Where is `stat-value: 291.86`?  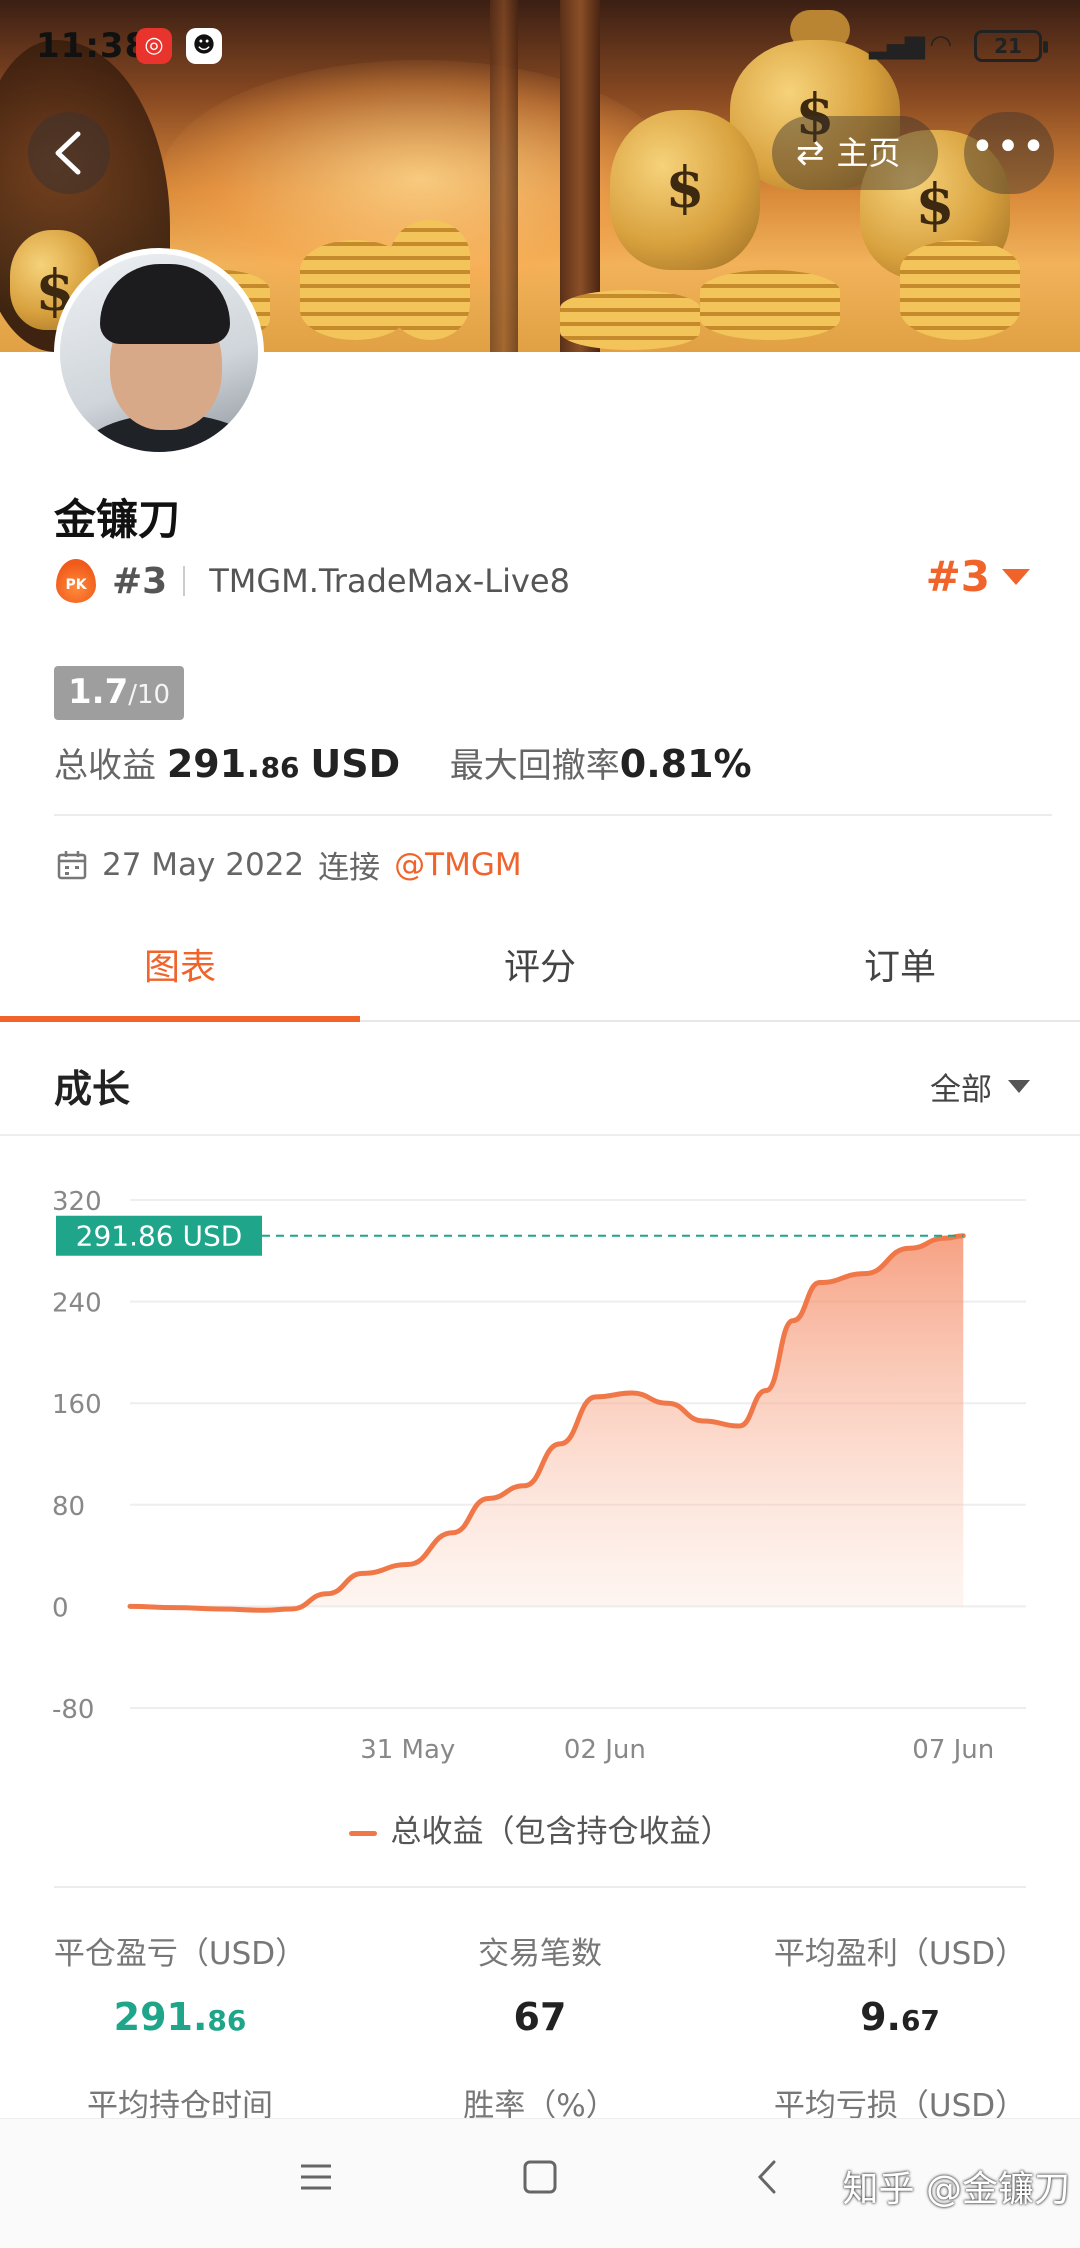
stat-value: 291.86 is located at coordinates (180, 2017).